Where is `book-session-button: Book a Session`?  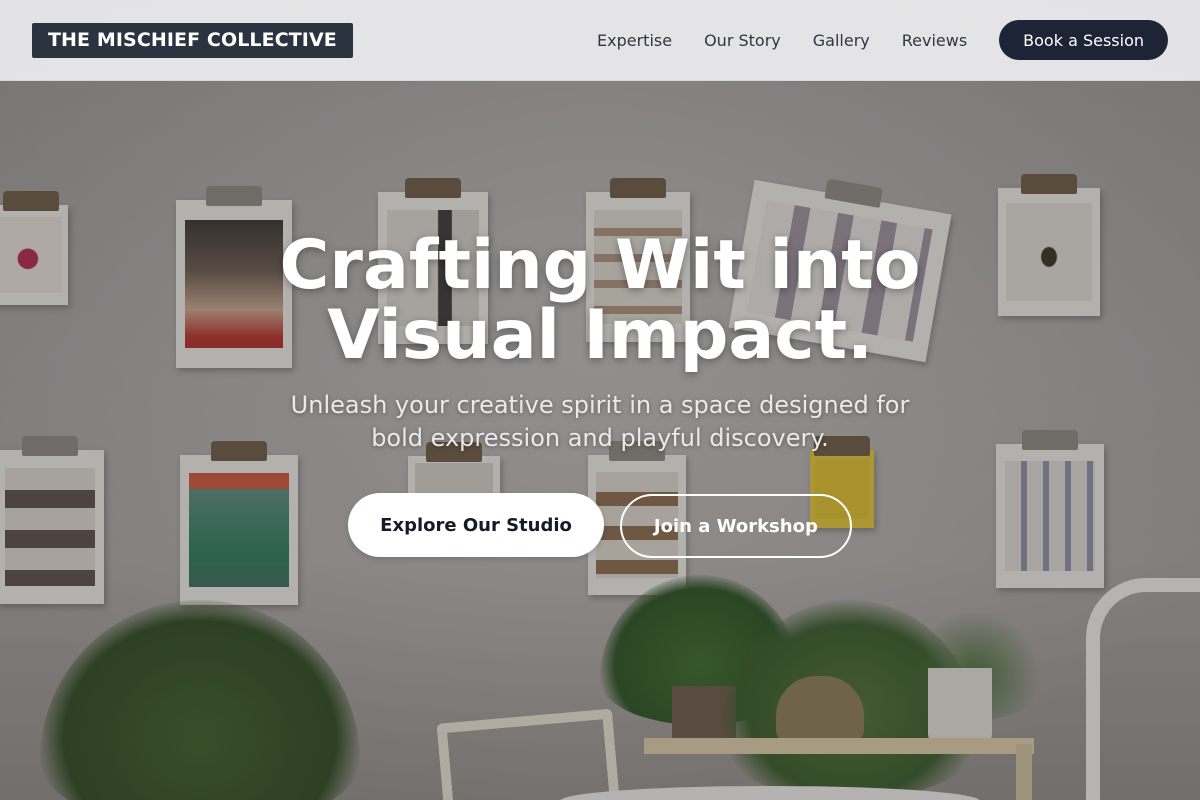
book-session-button: Book a Session is located at coordinates (1083, 40).